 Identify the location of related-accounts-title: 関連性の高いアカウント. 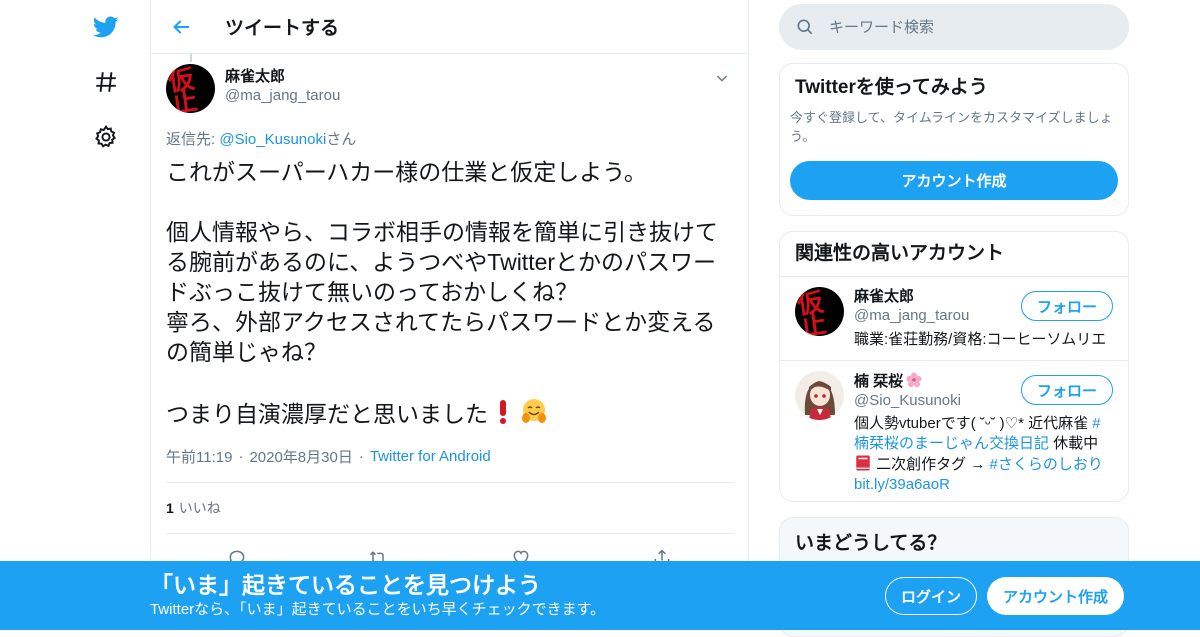
(954, 254).